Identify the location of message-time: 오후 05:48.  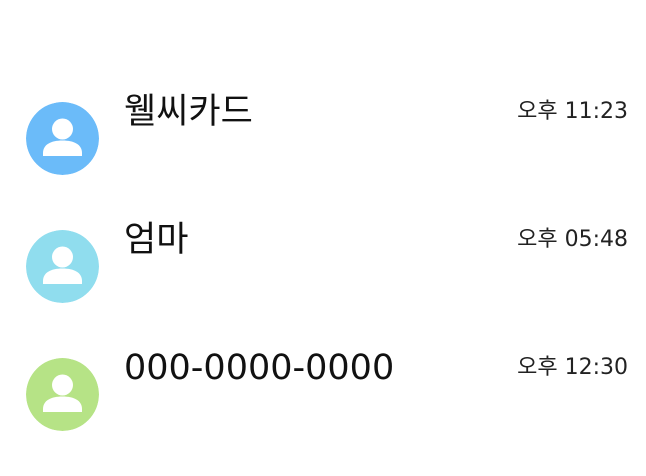
(572, 239).